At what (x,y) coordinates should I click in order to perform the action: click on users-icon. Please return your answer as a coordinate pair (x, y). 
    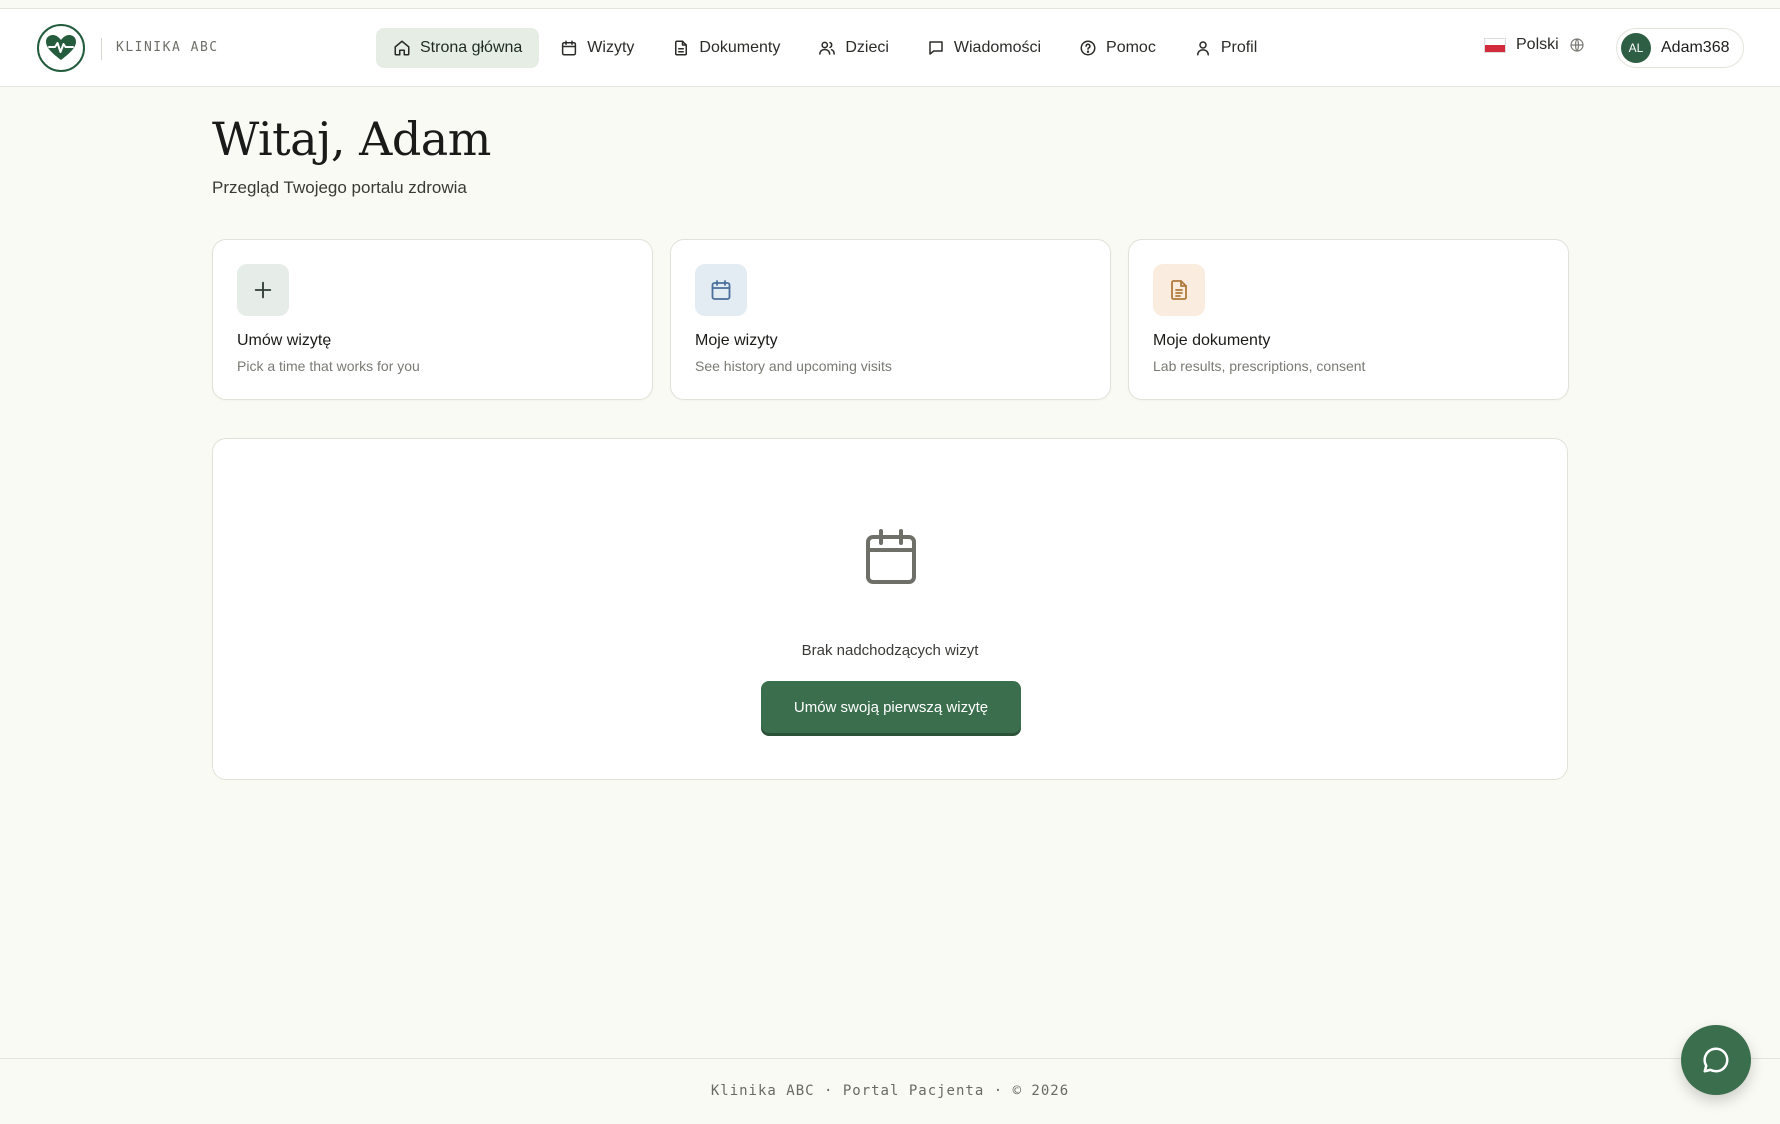
    Looking at the image, I should click on (827, 48).